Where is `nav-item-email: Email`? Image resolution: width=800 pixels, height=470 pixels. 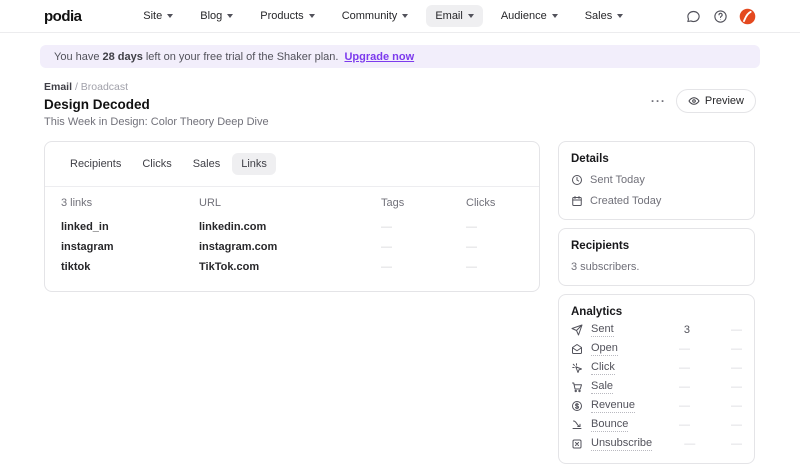
nav-item-email: Email is located at coordinates (454, 16).